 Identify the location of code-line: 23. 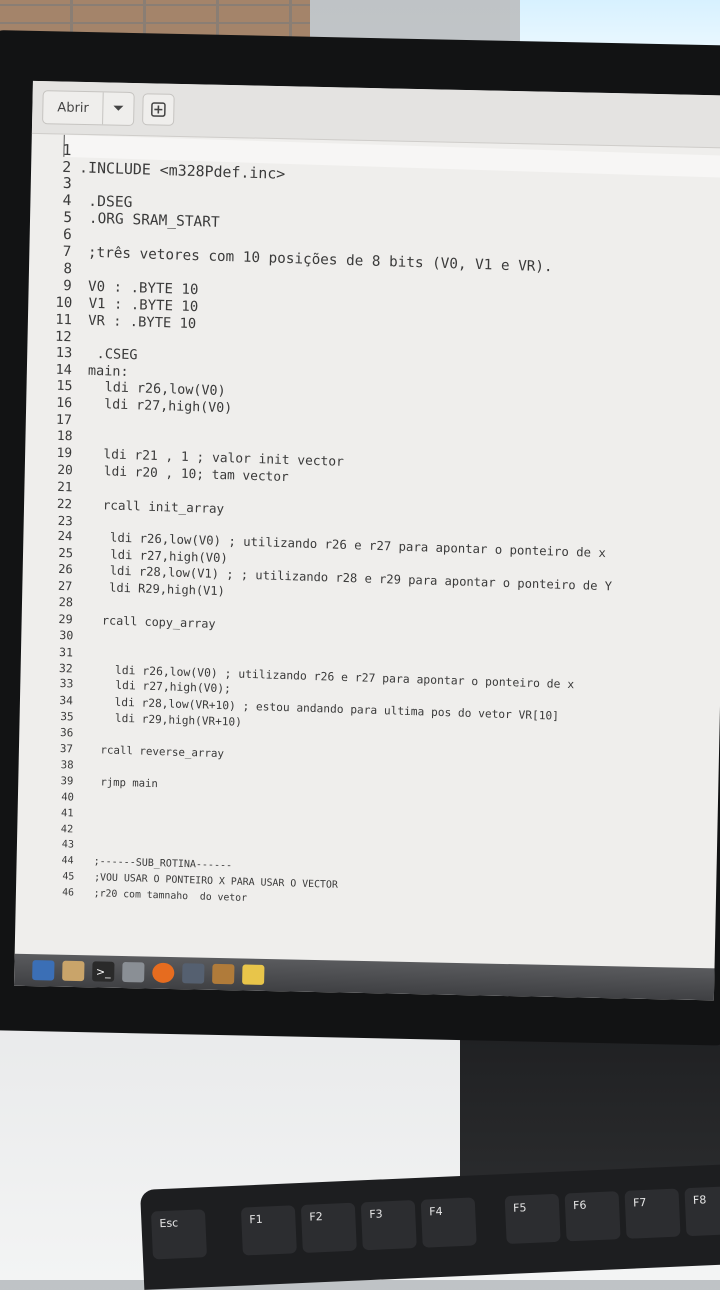
(52, 520).